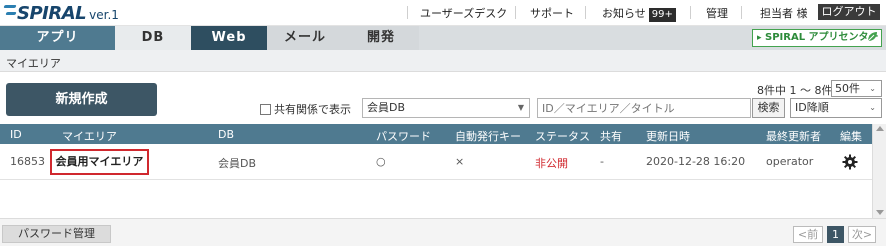 The image size is (886, 246). What do you see at coordinates (849, 12) in the screenshot?
I see `logout-button: ログアウト` at bounding box center [849, 12].